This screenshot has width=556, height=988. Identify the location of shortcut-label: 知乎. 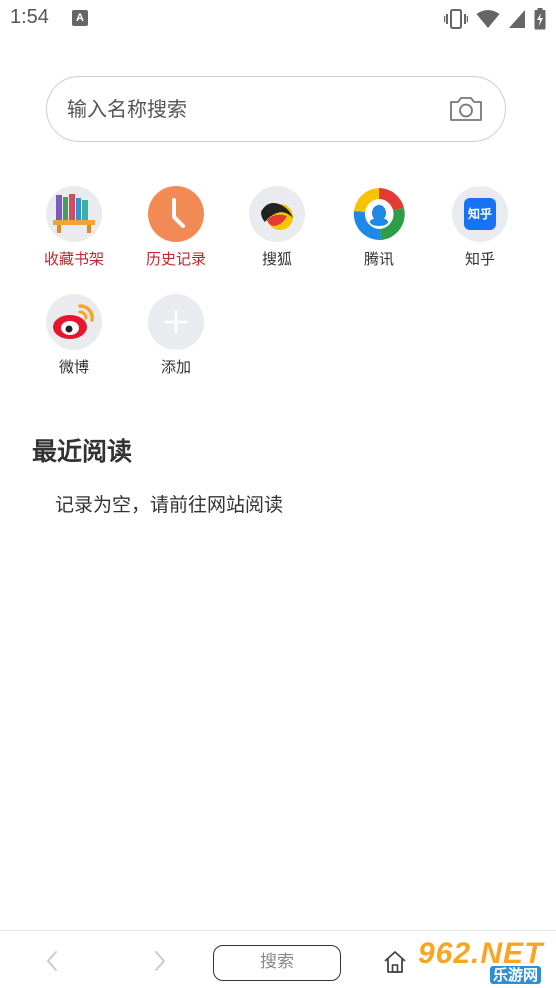
(479, 259).